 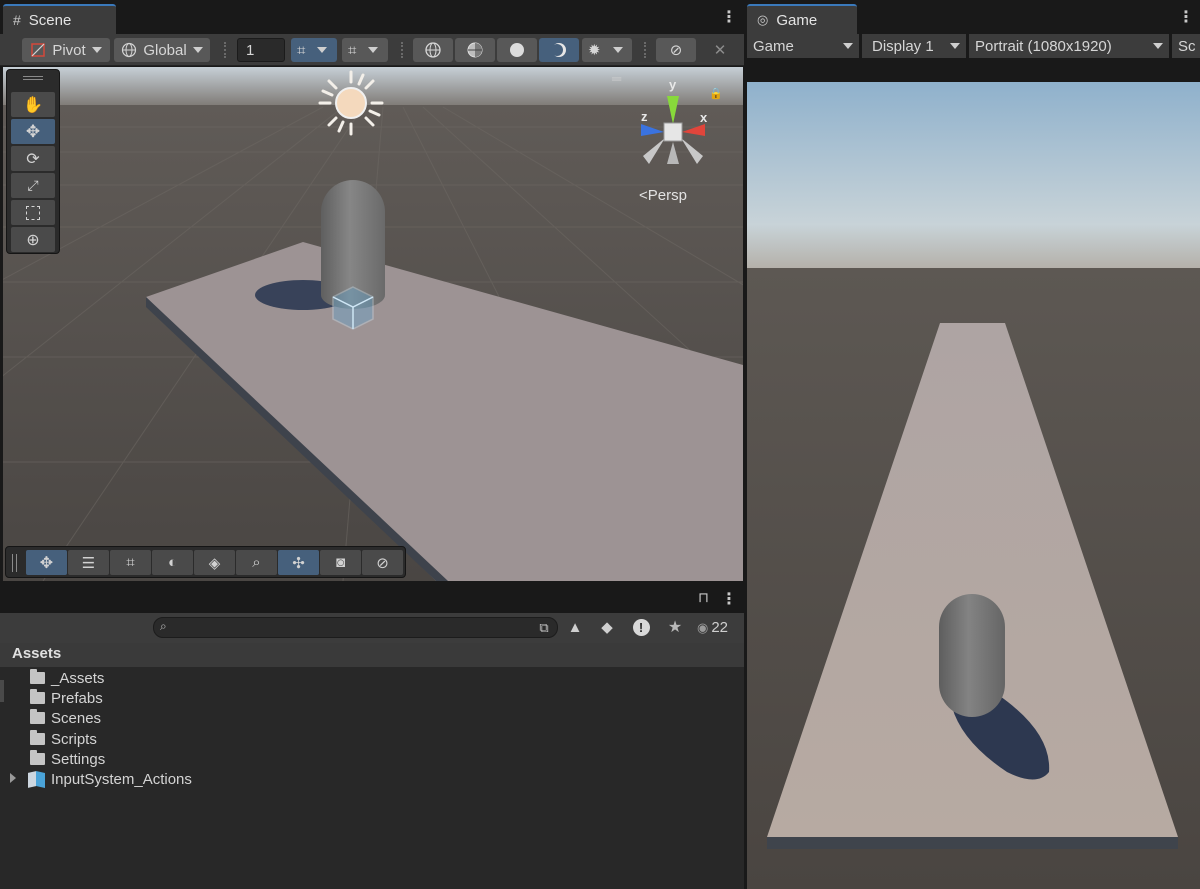 What do you see at coordinates (607, 627) in the screenshot?
I see `filter-by-label-button: ◆` at bounding box center [607, 627].